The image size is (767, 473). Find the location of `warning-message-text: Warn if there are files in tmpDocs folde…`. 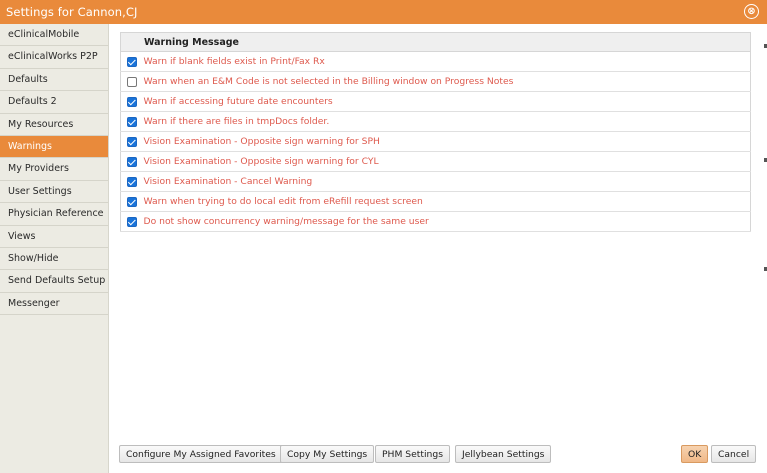

warning-message-text: Warn if there are files in tmpDocs folde… is located at coordinates (446, 121).